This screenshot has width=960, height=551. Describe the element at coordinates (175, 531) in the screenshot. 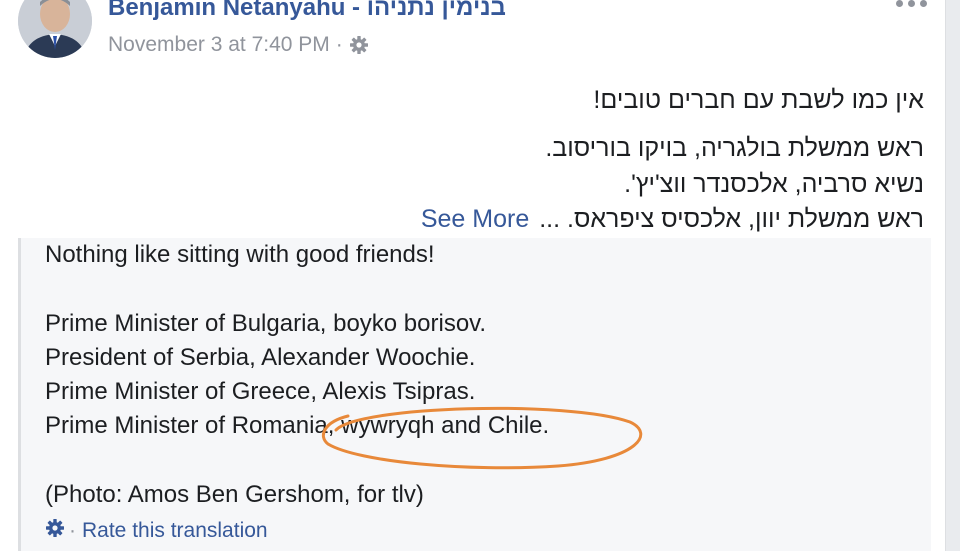

I see `rate-translation-link: Rate this translation` at that location.